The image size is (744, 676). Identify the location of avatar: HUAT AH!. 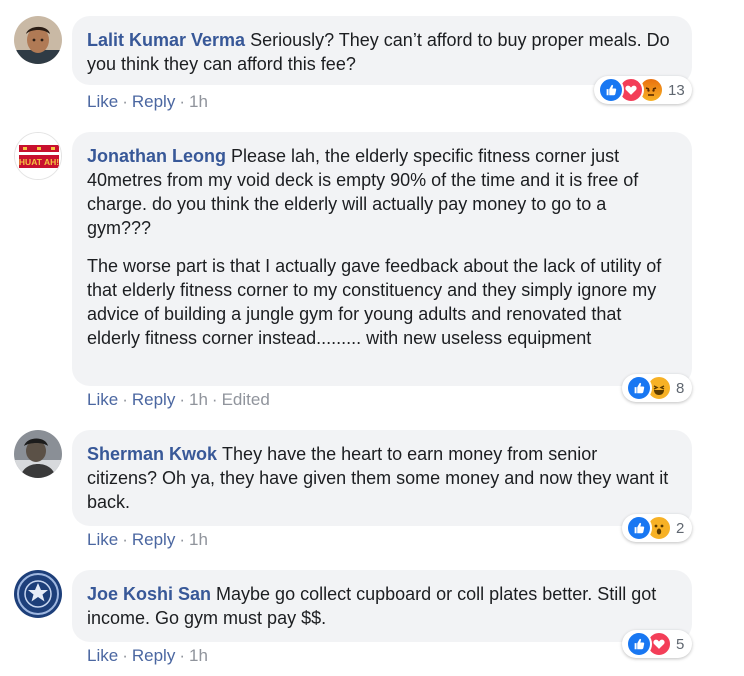
(38, 156).